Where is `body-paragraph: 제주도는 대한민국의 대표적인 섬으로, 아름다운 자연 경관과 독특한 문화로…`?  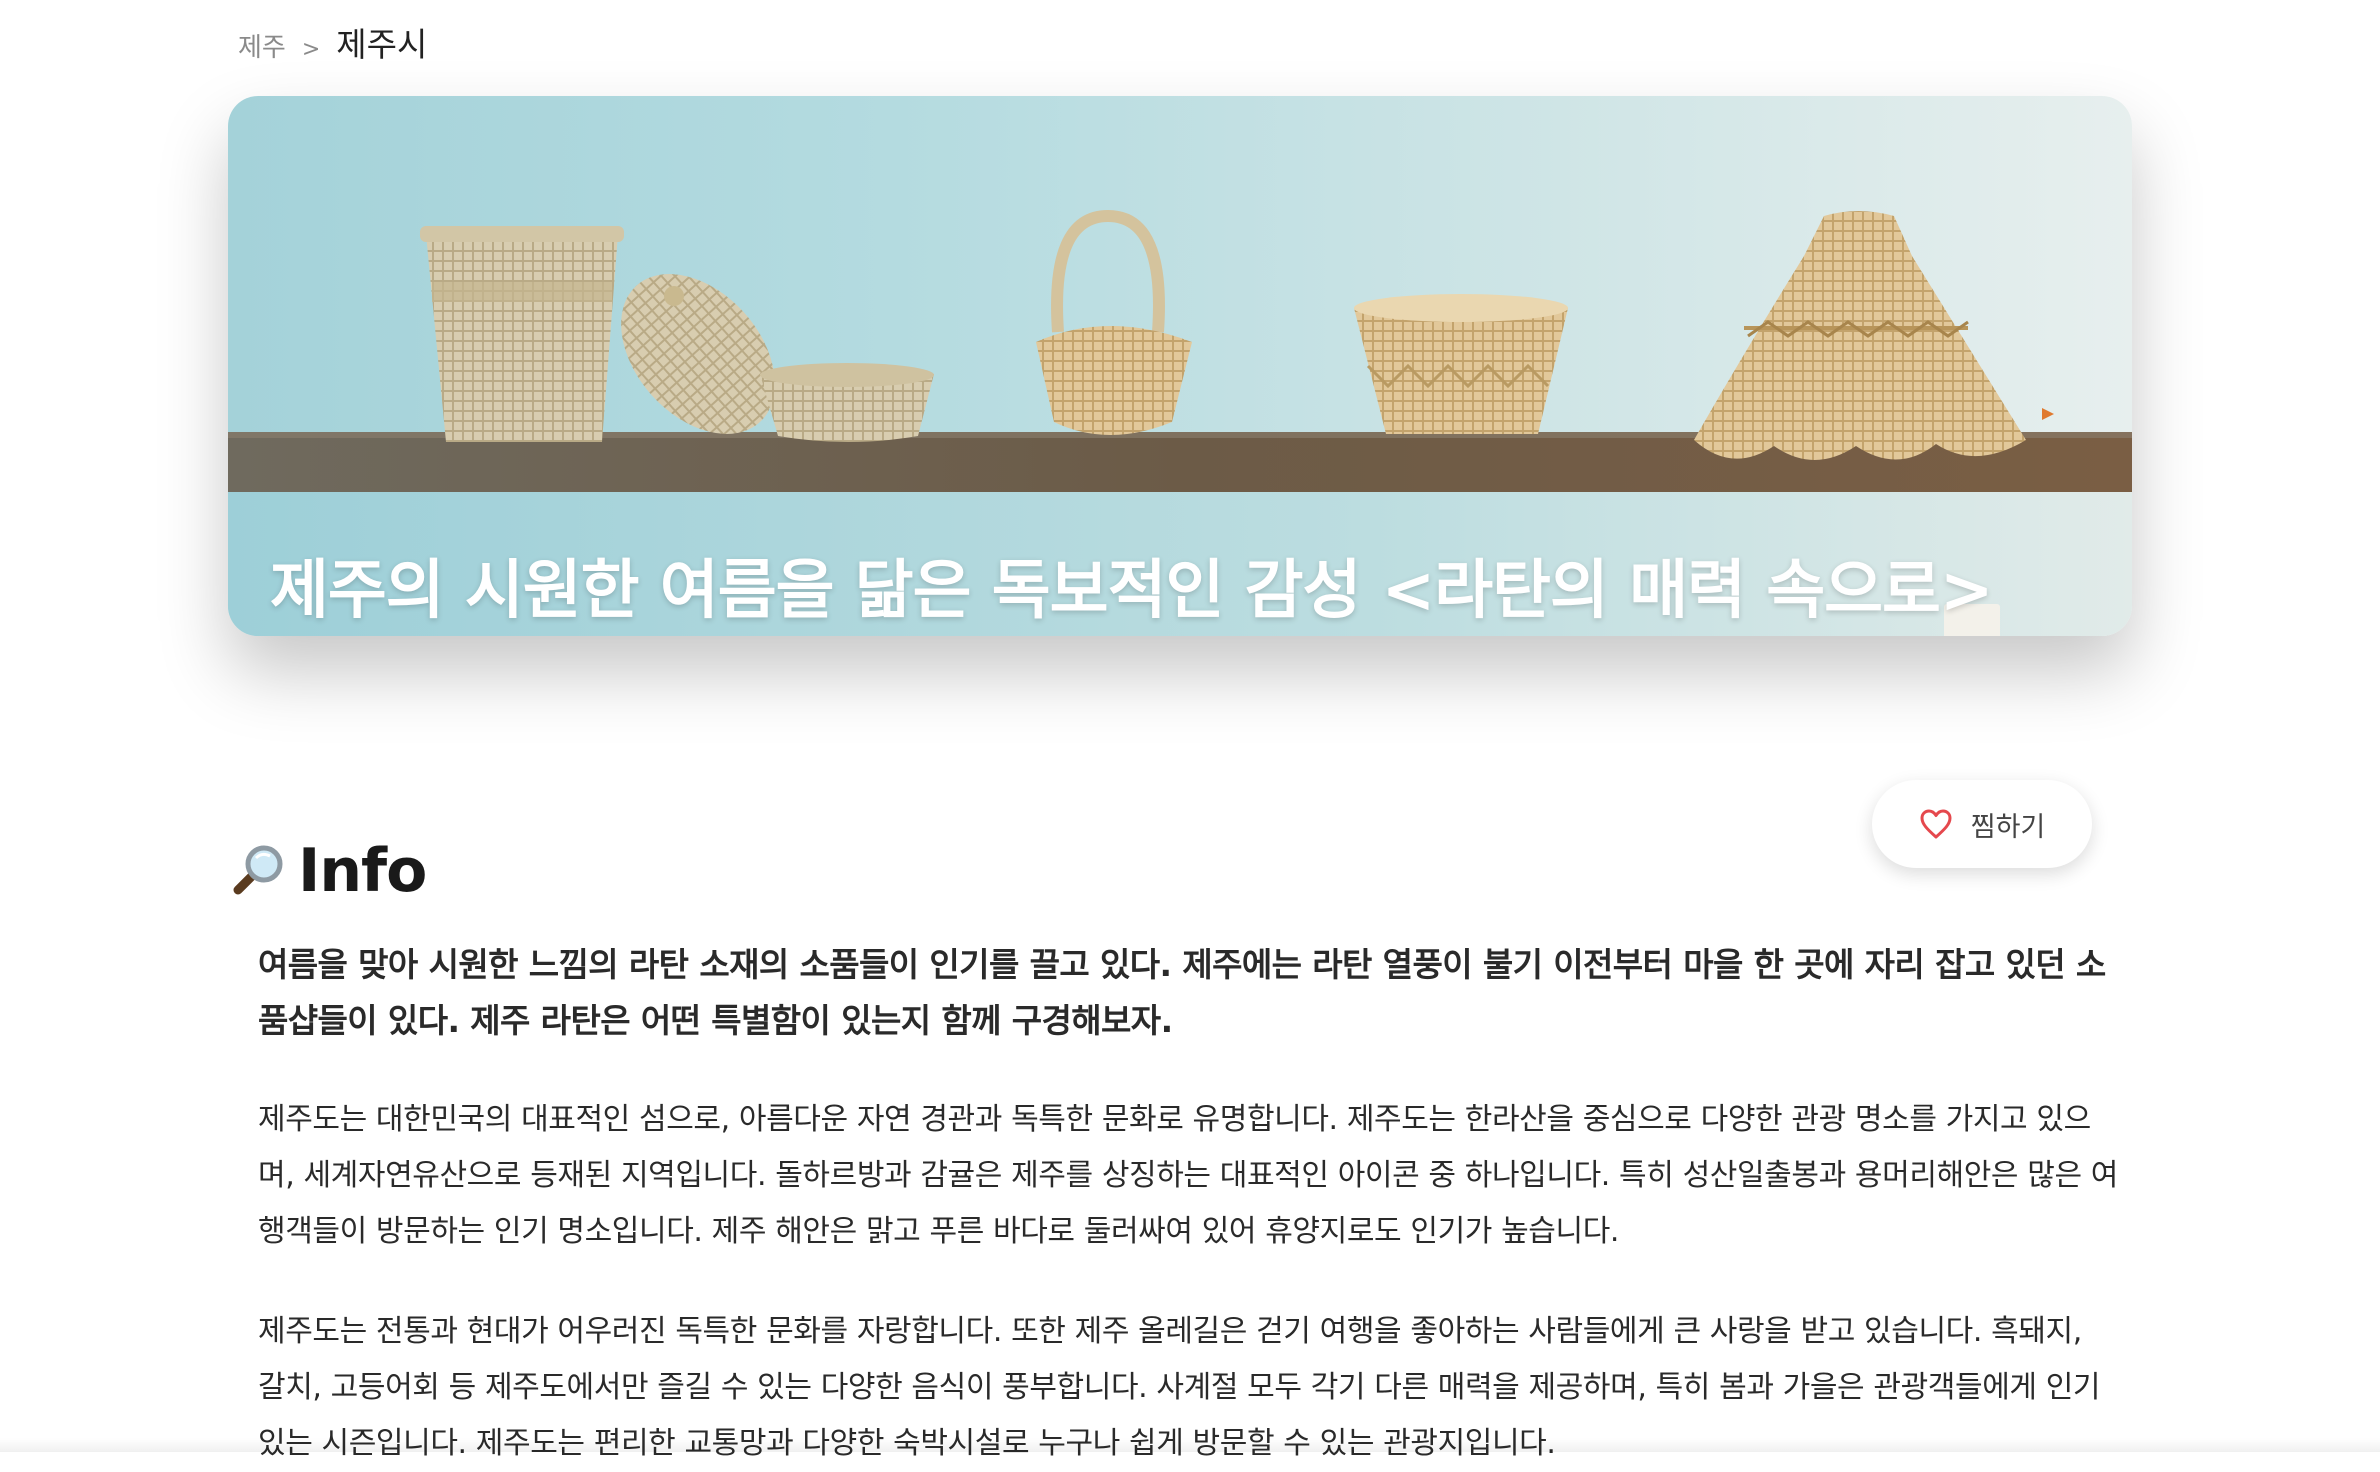
body-paragraph: 제주도는 대한민국의 대표적인 섬으로, 아름다운 자연 경관과 독특한 문화로… is located at coordinates (1188, 1175).